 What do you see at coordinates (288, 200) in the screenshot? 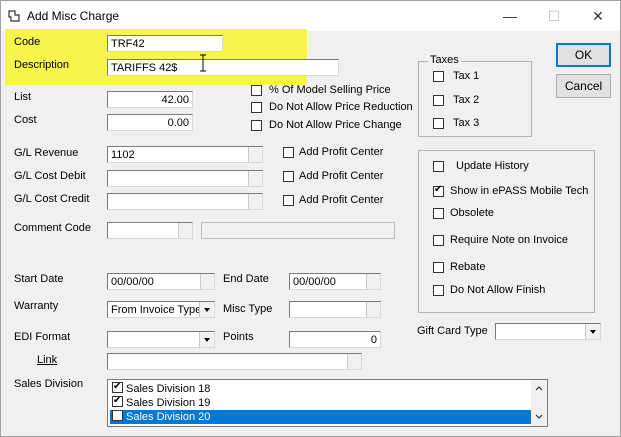
I see `gl-cost-credit-profit-center-checkbox` at bounding box center [288, 200].